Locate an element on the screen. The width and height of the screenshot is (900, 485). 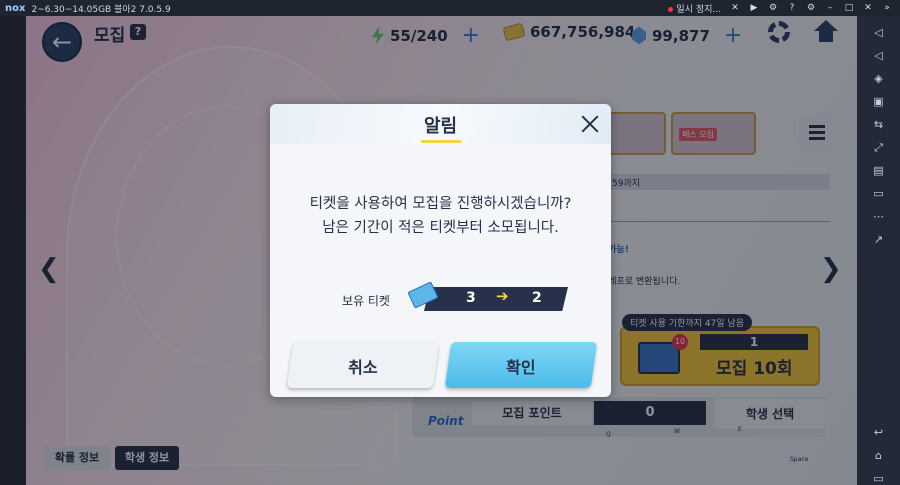
external-link-icon: ↗ is located at coordinates (878, 239).